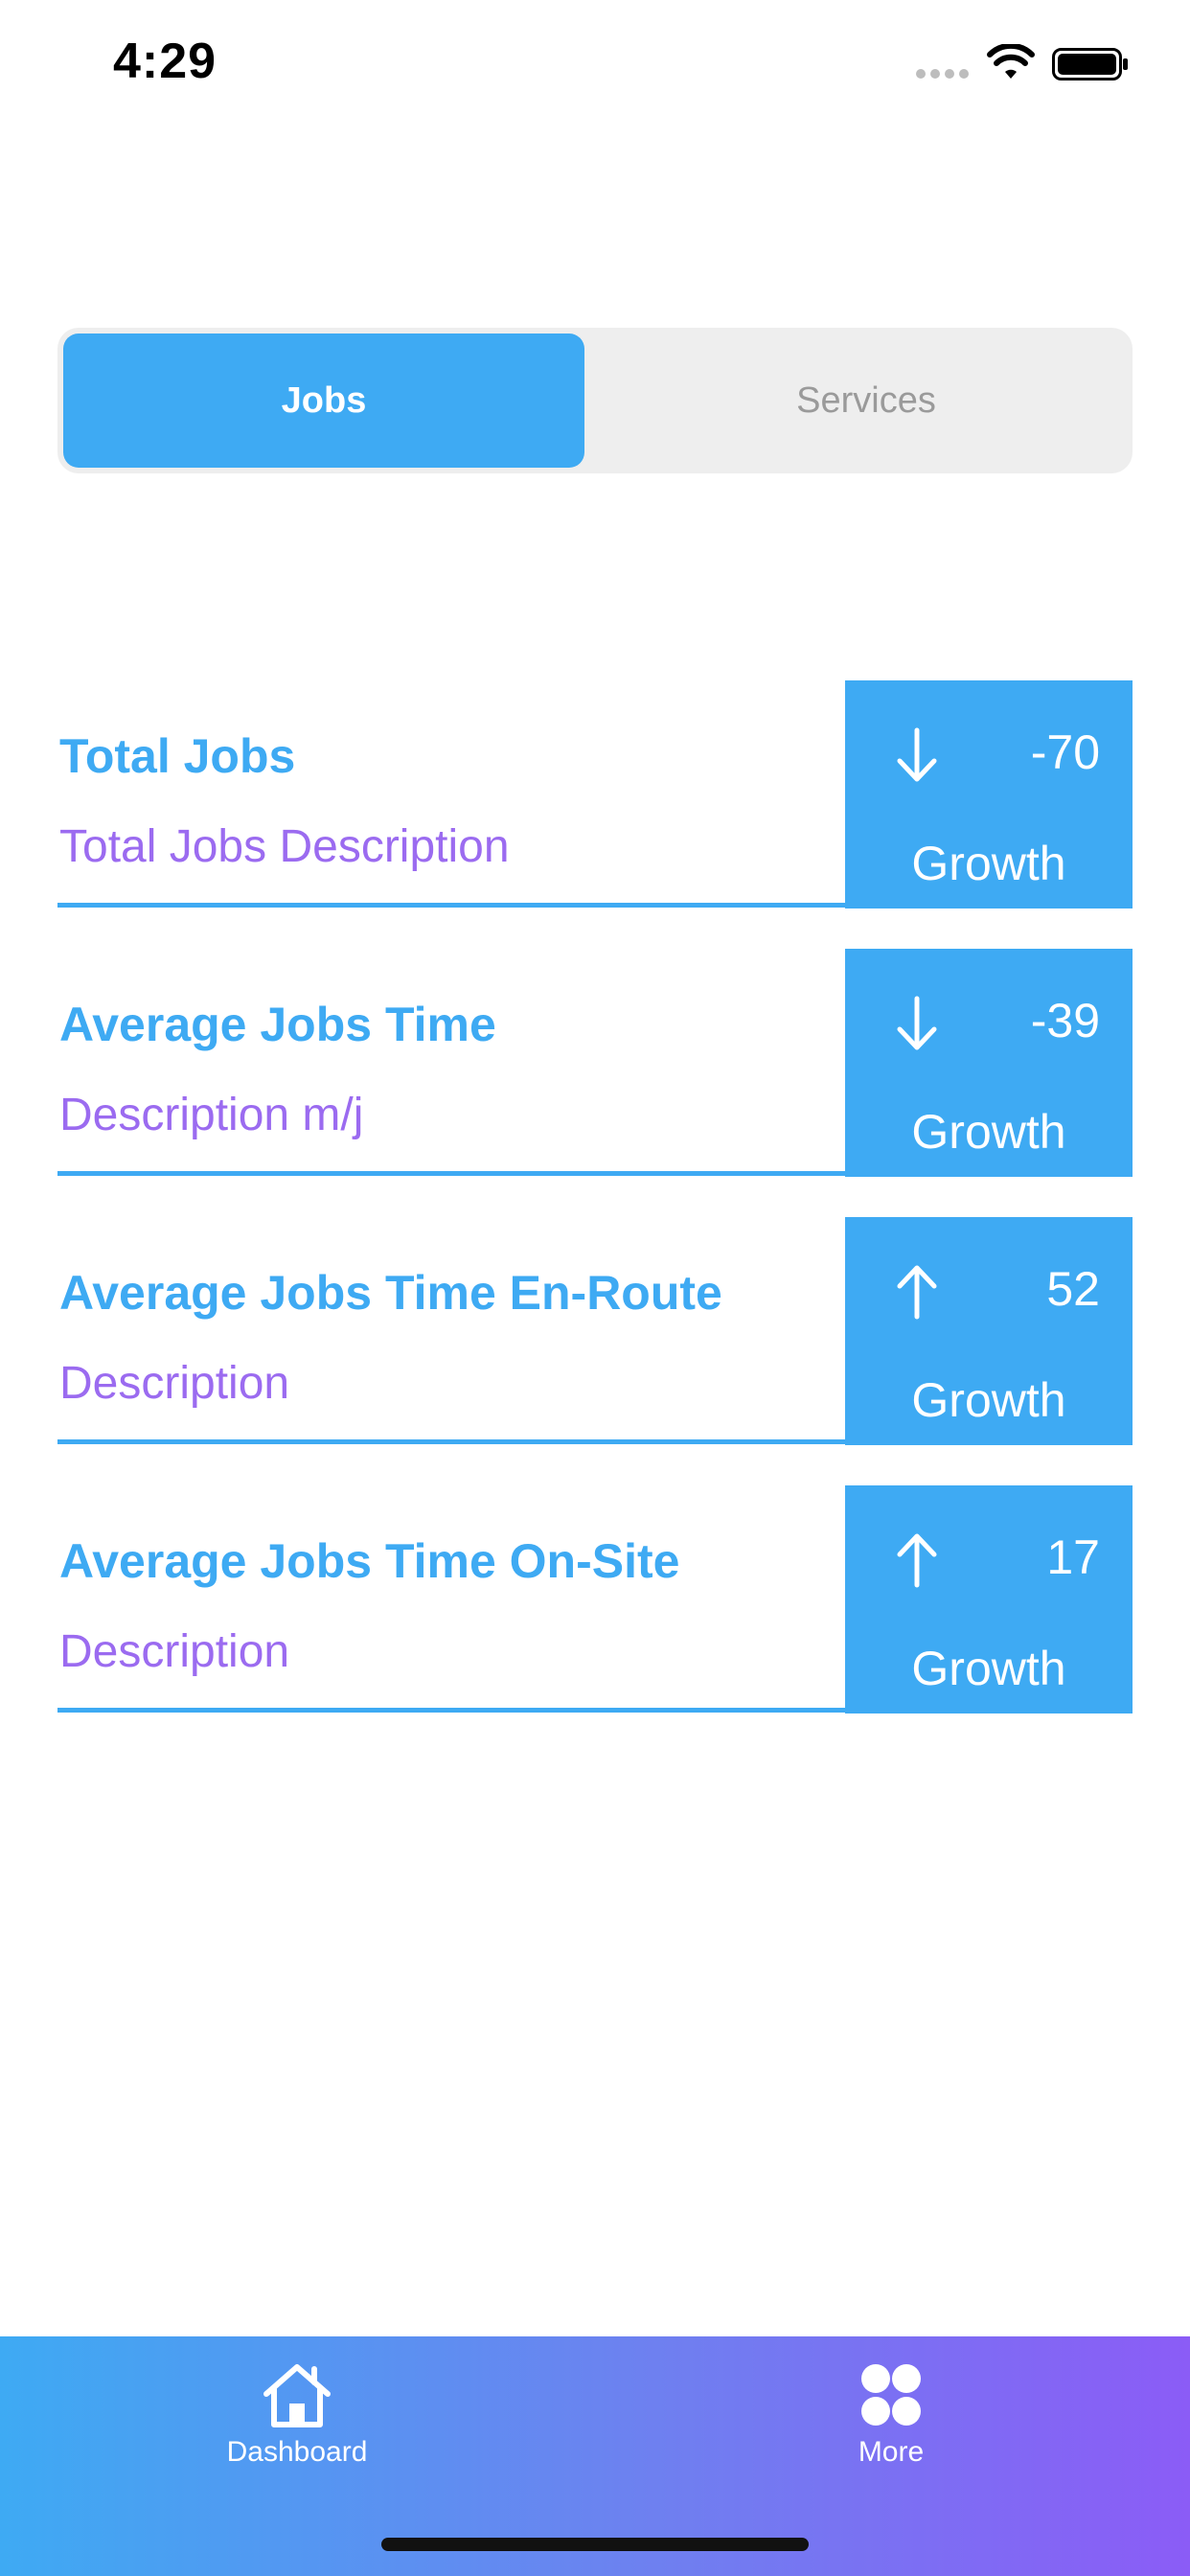 This screenshot has width=1190, height=2576. I want to click on jobs-services-segmented-control: Jobs Services, so click(595, 400).